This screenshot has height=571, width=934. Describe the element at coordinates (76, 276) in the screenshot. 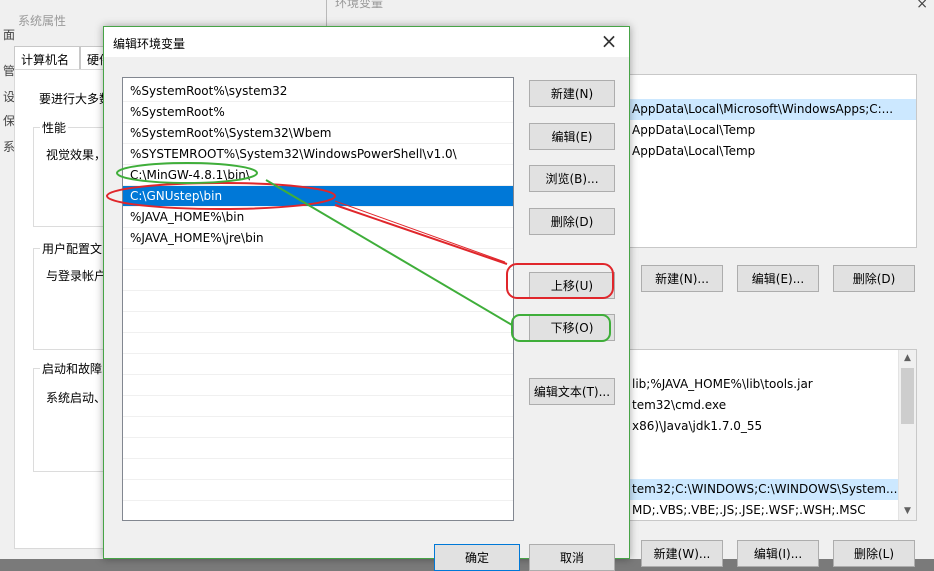

I see `user-profiles-text: 与登录帐户` at that location.